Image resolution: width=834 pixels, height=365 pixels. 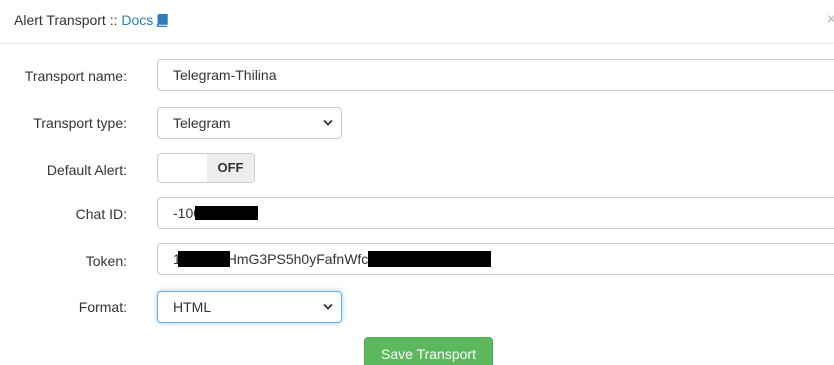 What do you see at coordinates (80, 123) in the screenshot?
I see `transport-type-label: Transport type:` at bounding box center [80, 123].